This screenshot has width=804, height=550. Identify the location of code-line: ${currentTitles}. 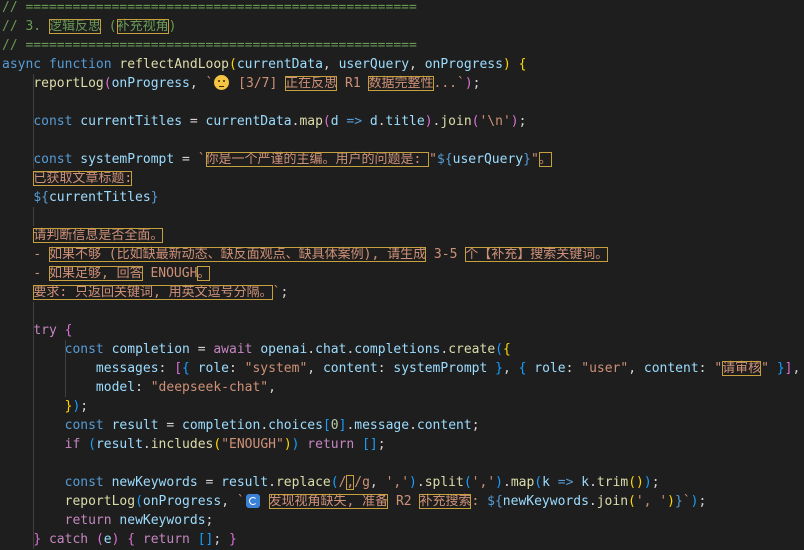
(401, 197).